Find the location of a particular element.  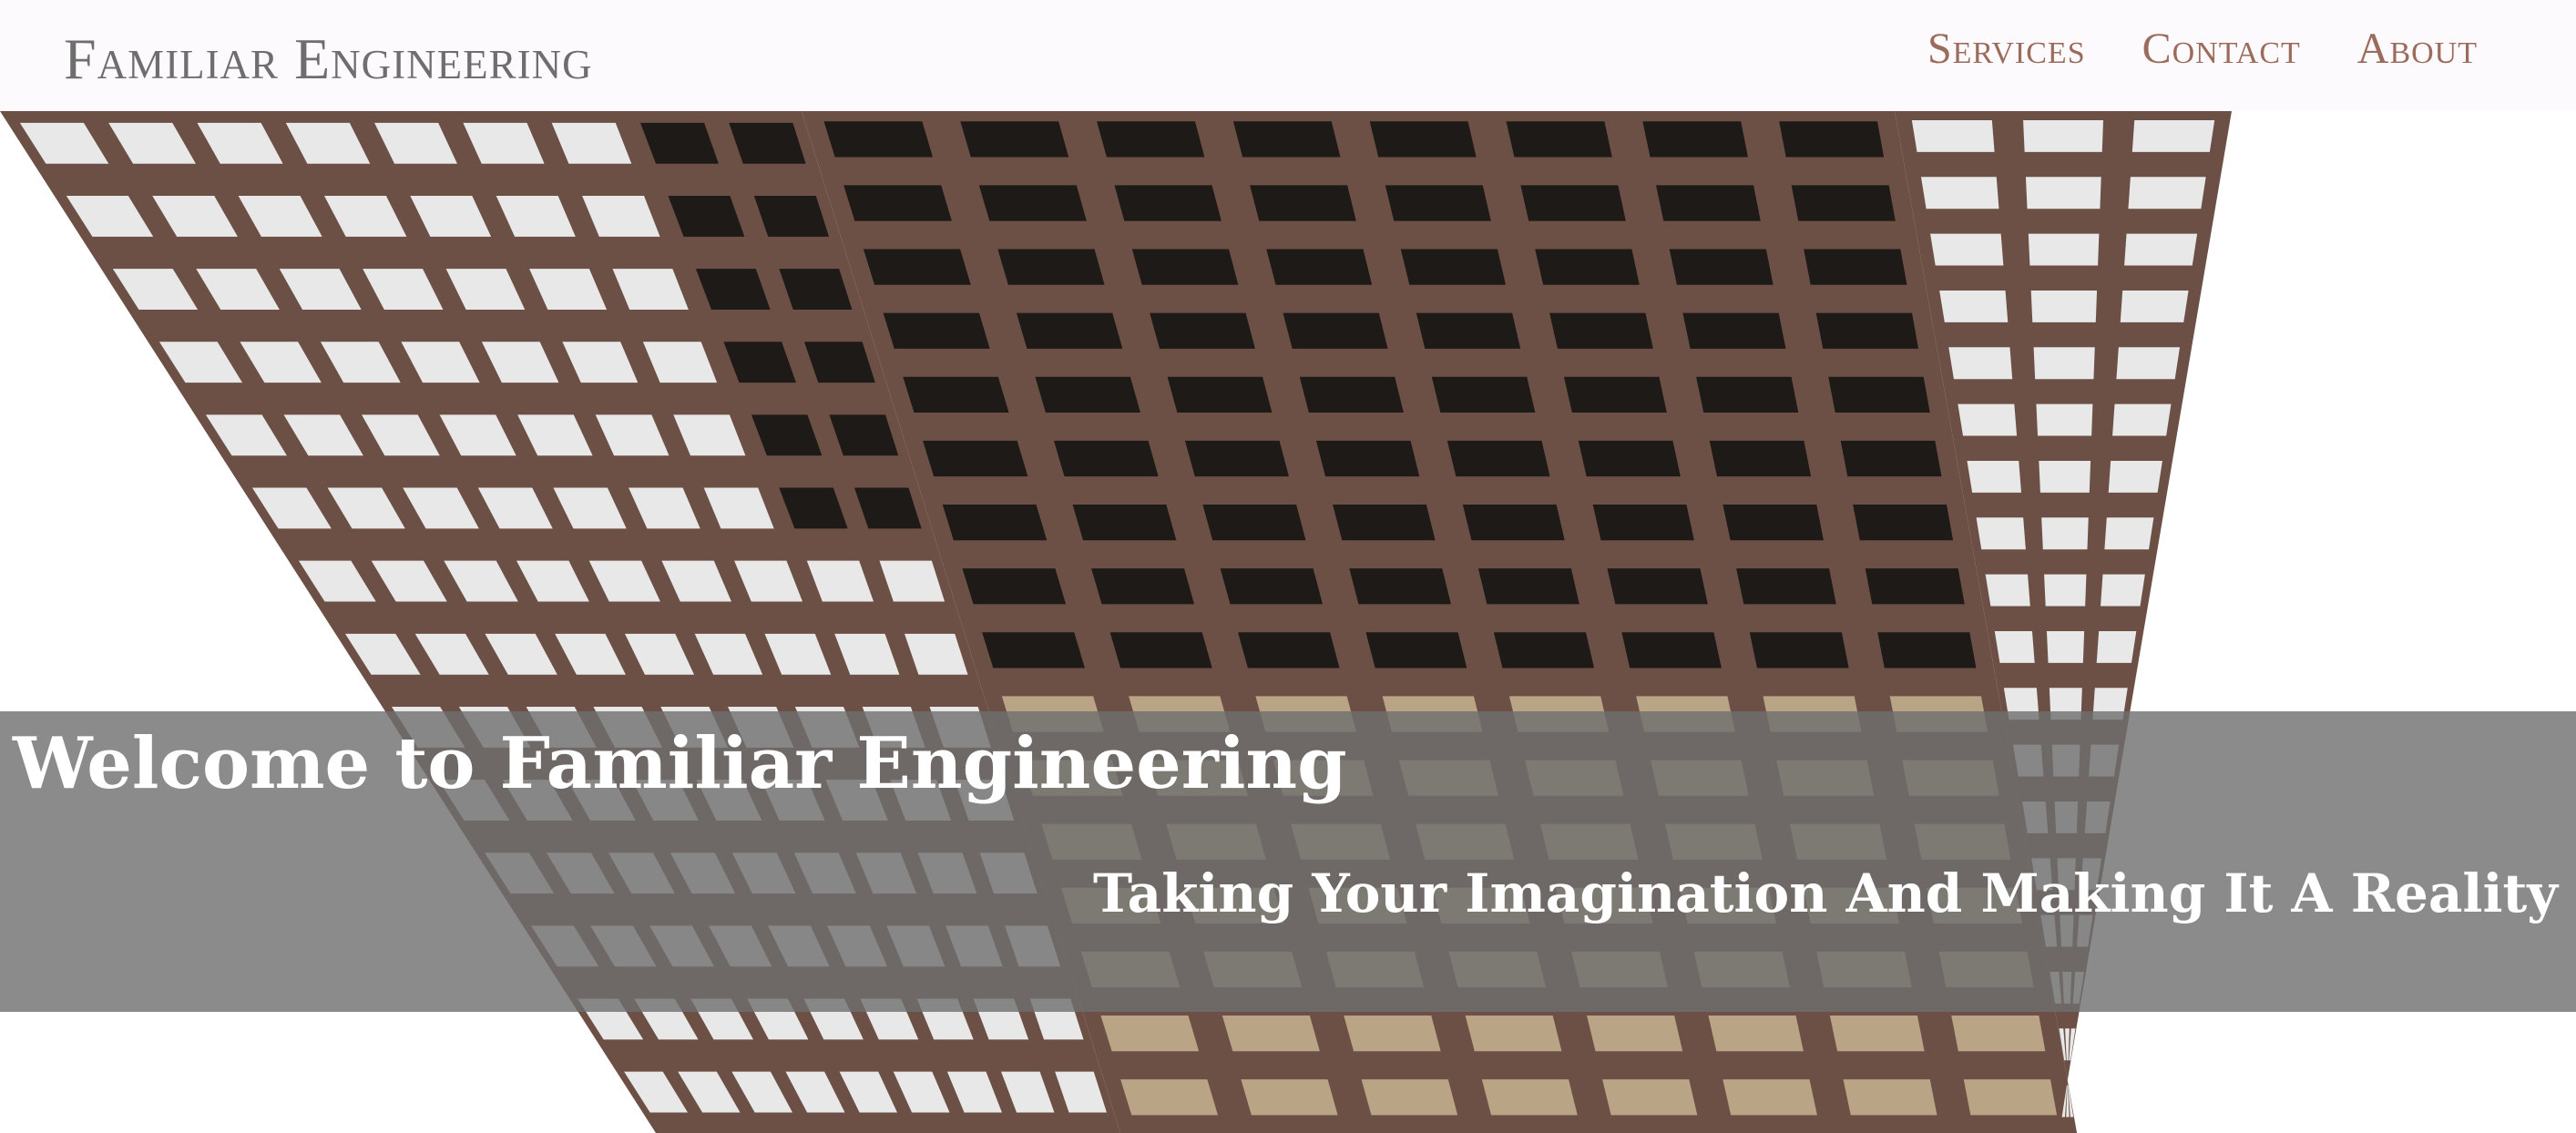

main-nav: Services Contact About is located at coordinates (2202, 49).